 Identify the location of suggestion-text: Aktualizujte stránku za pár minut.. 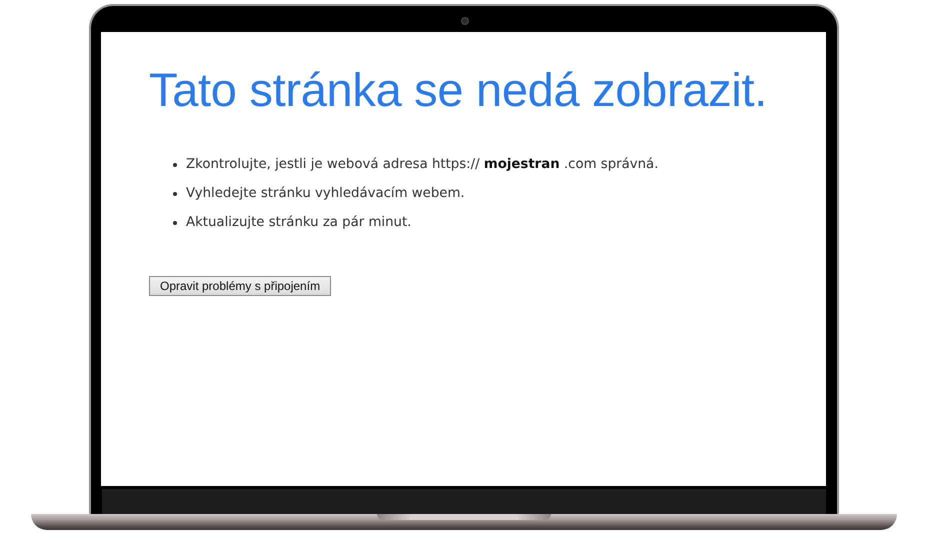
(299, 223).